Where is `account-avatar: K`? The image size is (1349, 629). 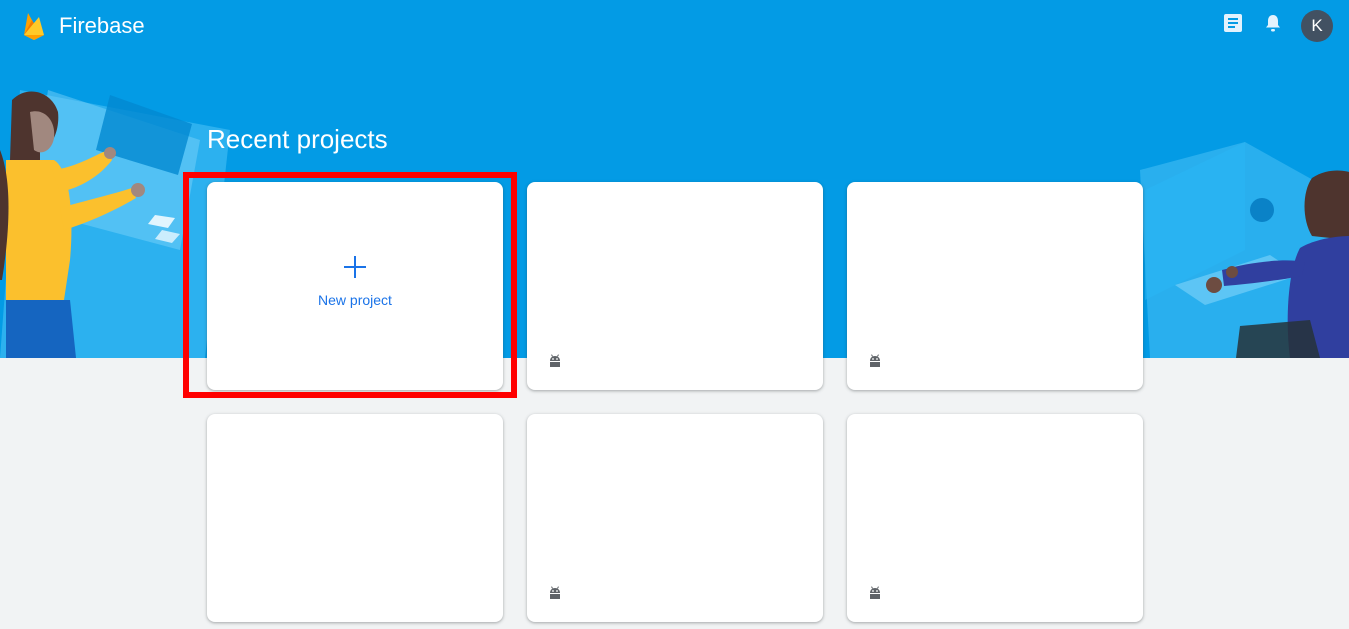
account-avatar: K is located at coordinates (1317, 26).